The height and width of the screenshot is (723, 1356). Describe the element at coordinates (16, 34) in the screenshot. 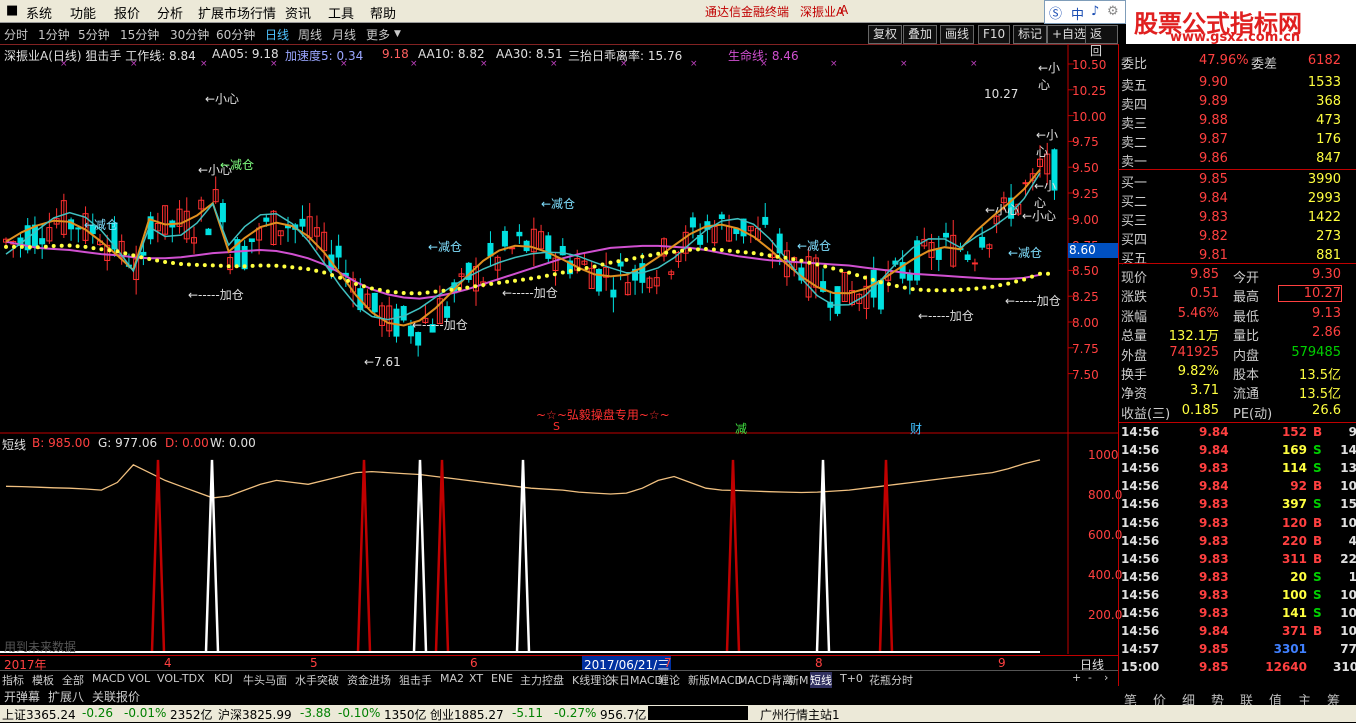

I see `period-fenshi: 分时` at that location.